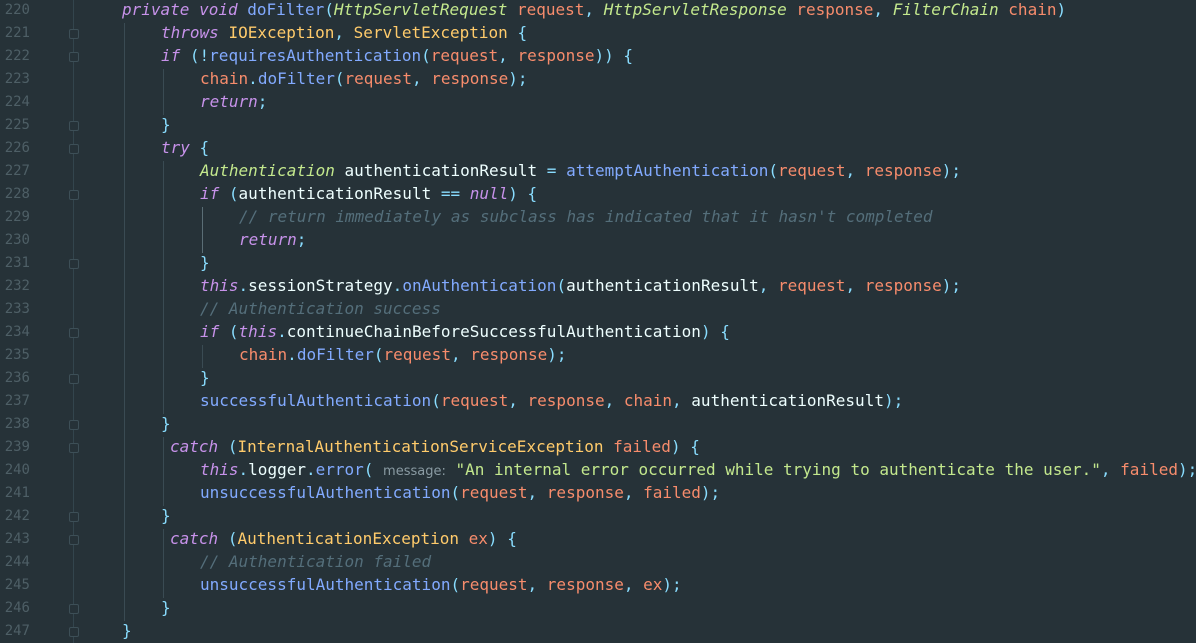  What do you see at coordinates (598, 80) in the screenshot?
I see `code-line: 223 chain.doFilter(request, response);` at bounding box center [598, 80].